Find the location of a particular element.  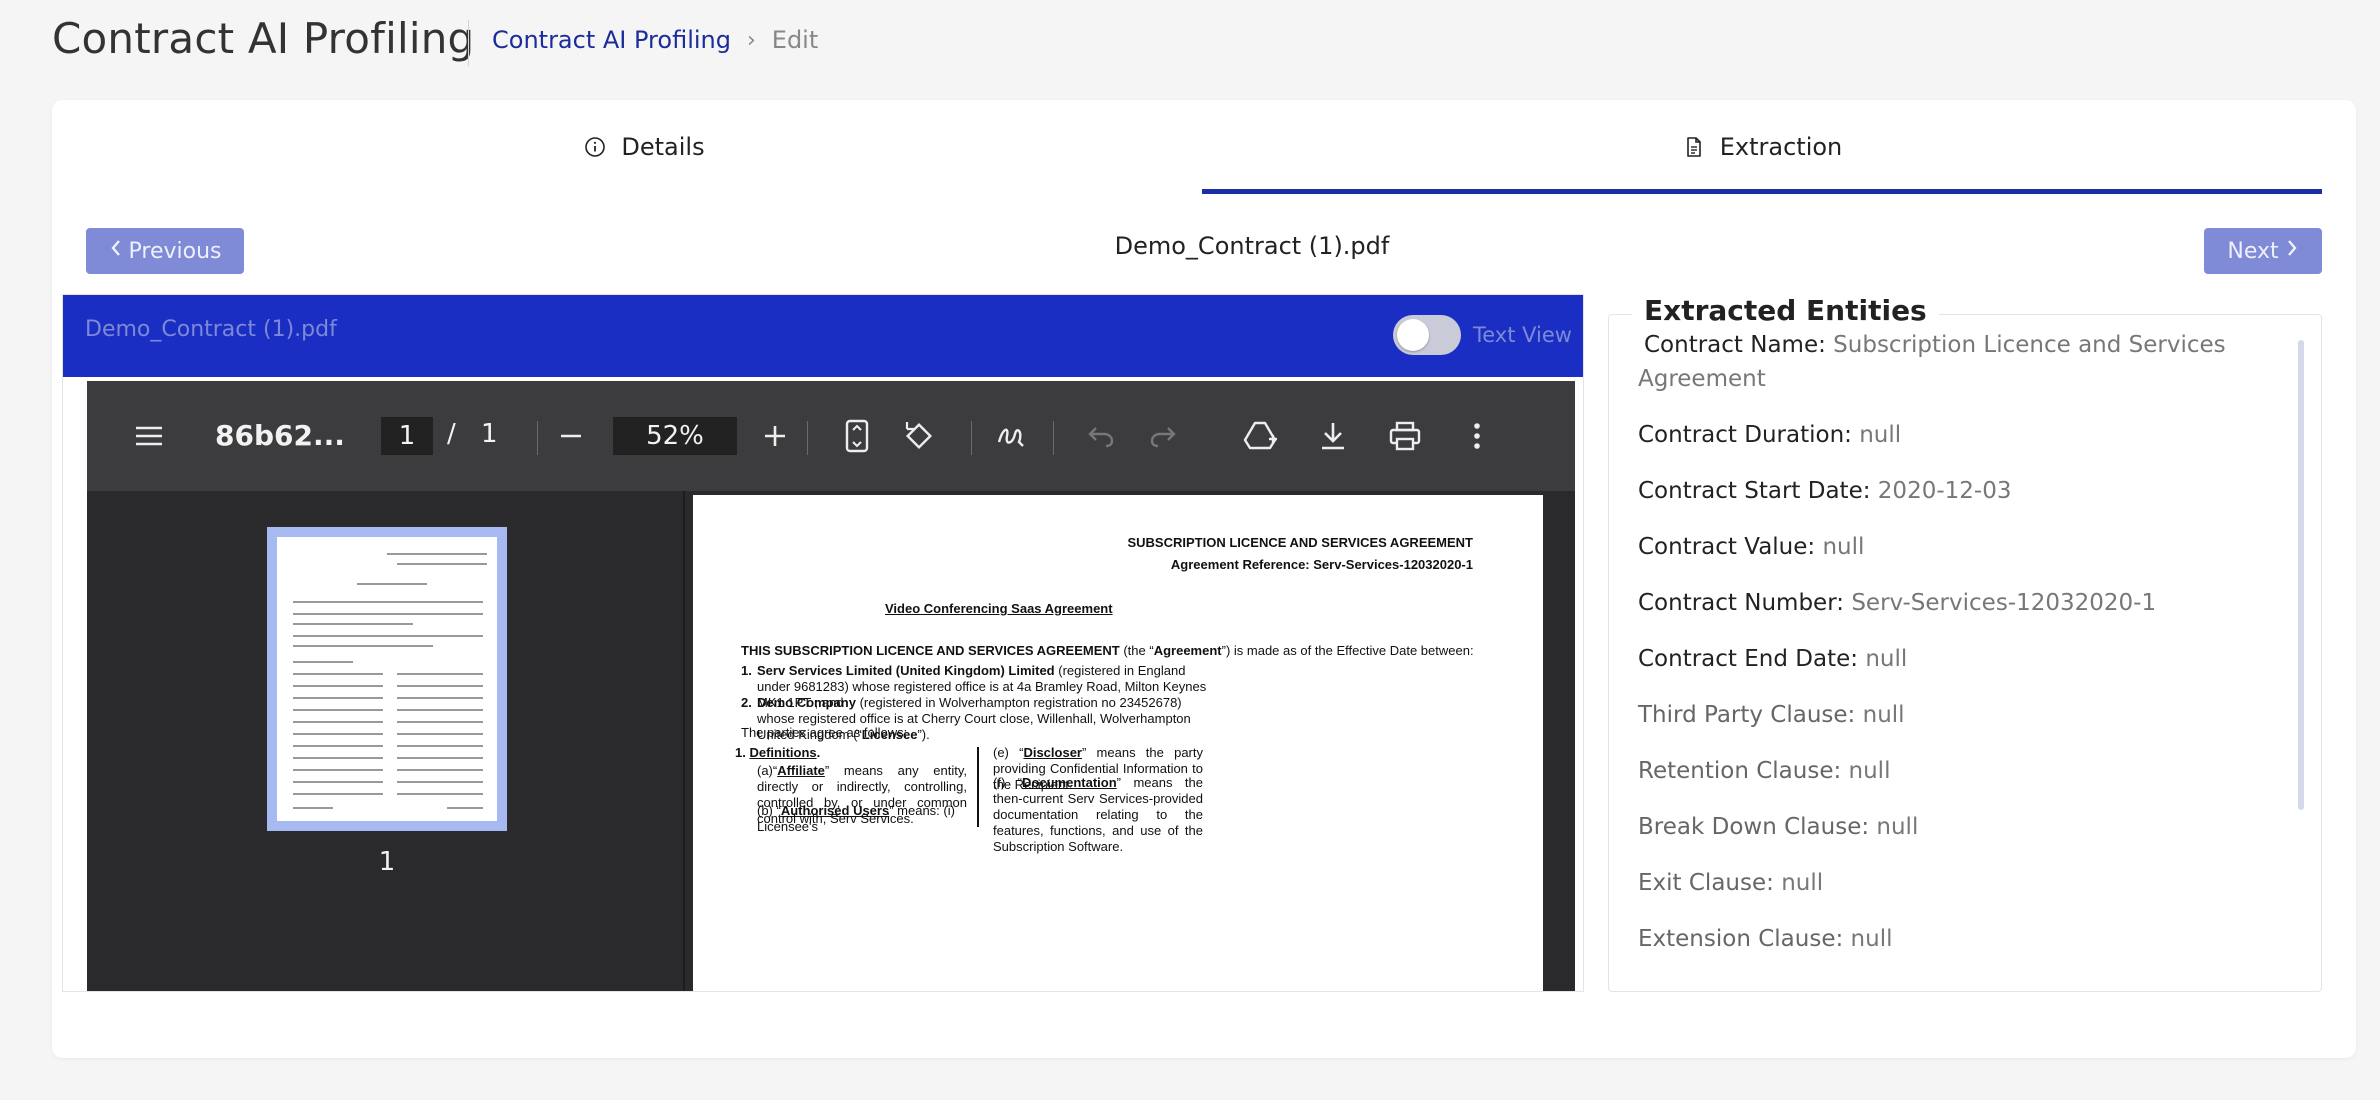

chevron-right-icon is located at coordinates (2292, 251).